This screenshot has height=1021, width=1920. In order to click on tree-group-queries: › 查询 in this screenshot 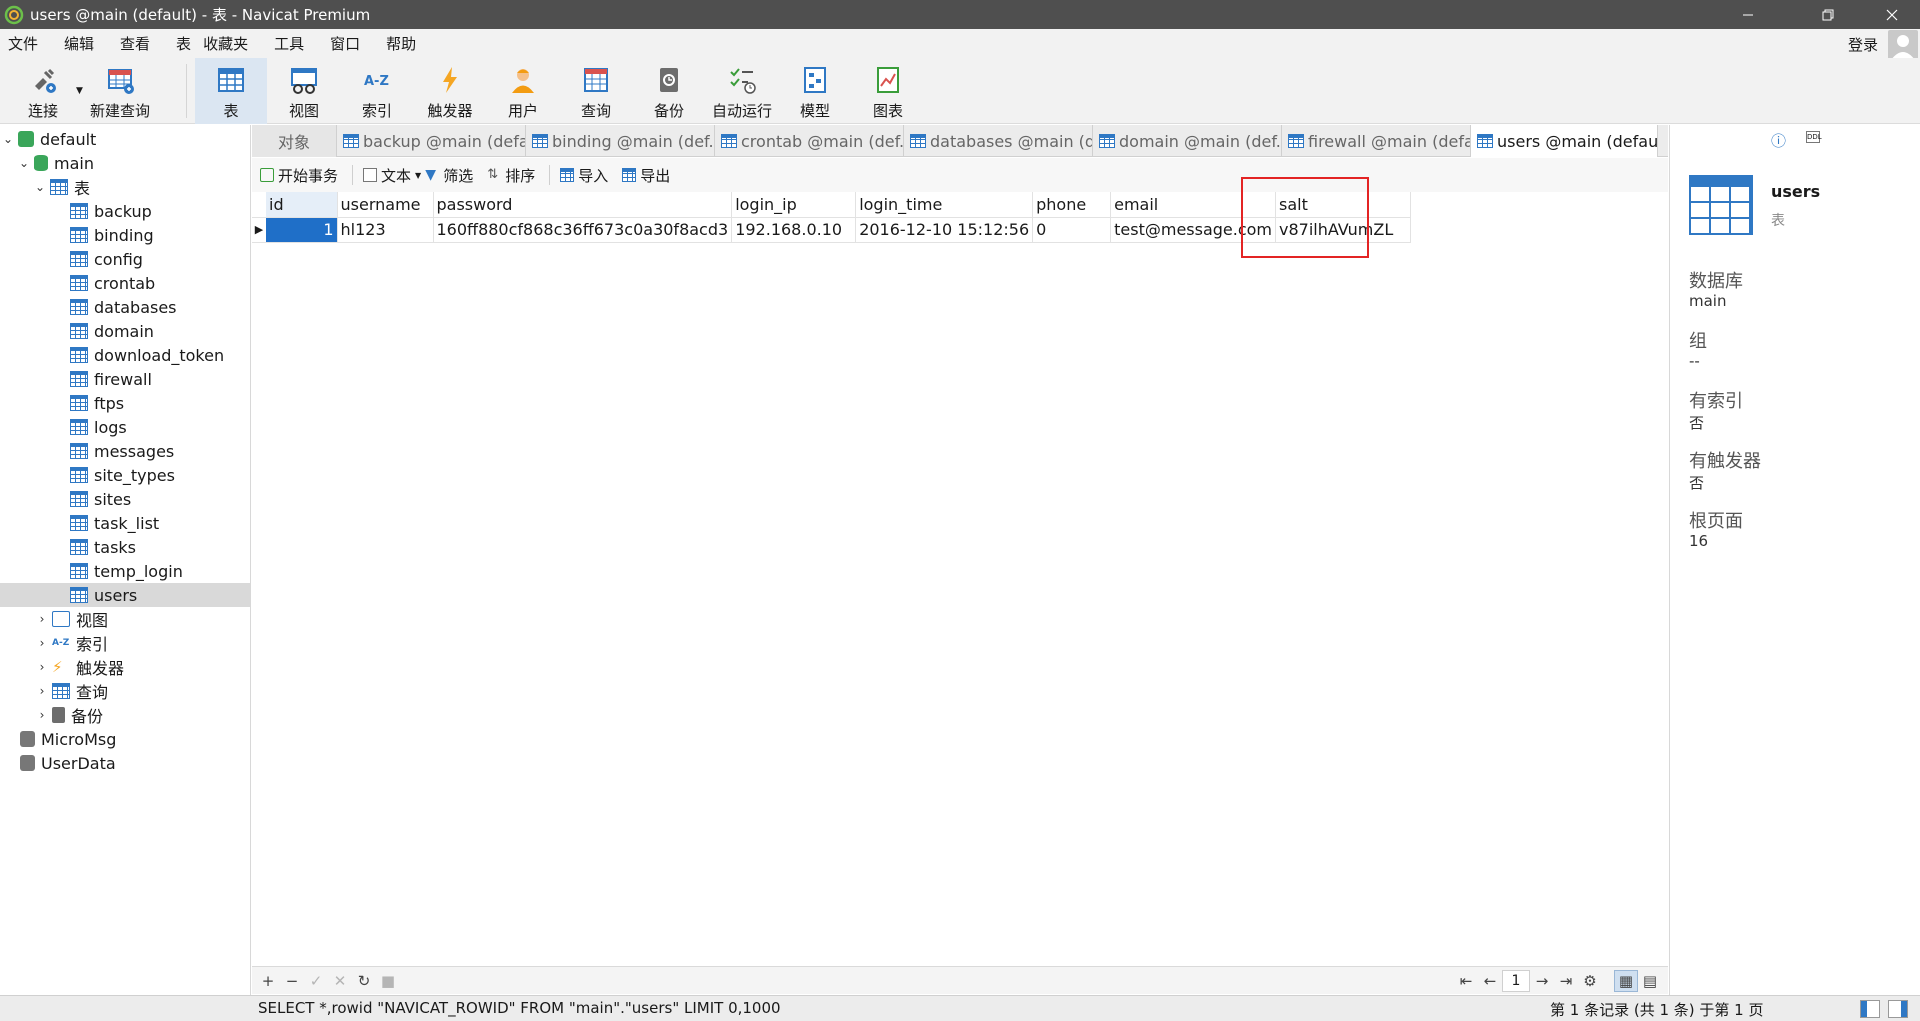, I will do `click(125, 691)`.